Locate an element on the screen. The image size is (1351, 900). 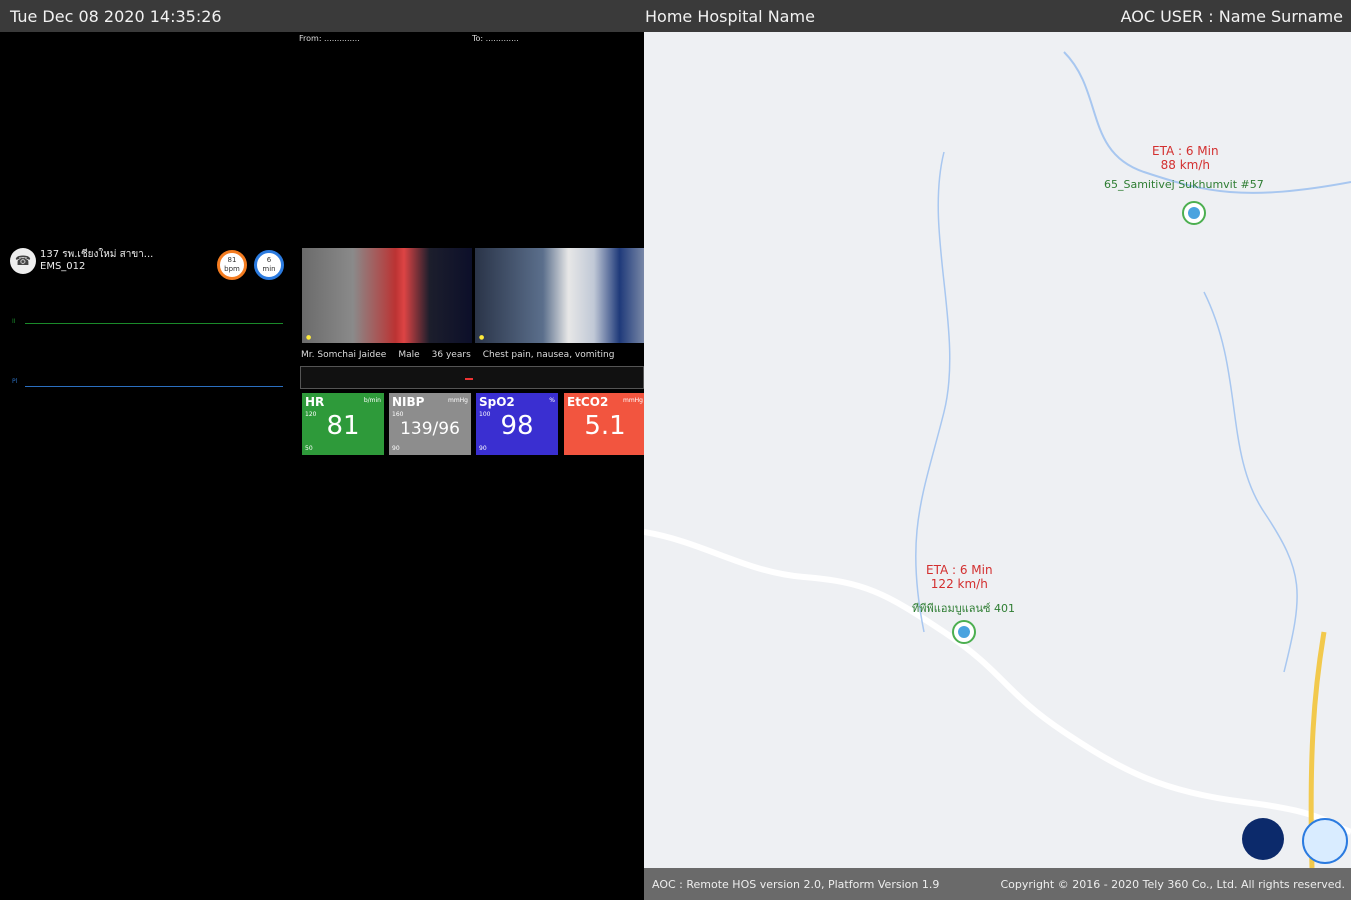
vital-nibp: NIBP mmHg 160 90 139/96 is located at coordinates (430, 424).